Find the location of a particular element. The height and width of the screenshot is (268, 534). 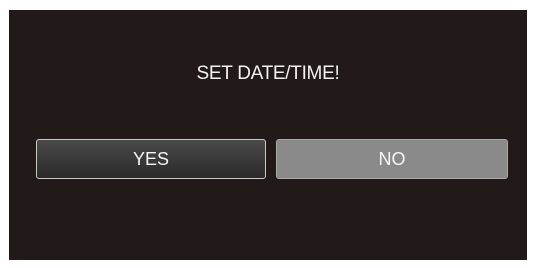

no-button-label: NO is located at coordinates (392, 158).